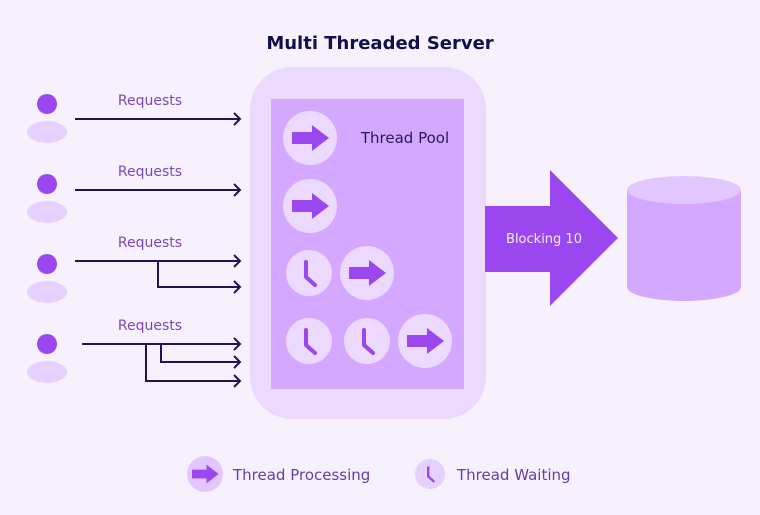  I want to click on legend-label: Thread Waiting, so click(513, 475).